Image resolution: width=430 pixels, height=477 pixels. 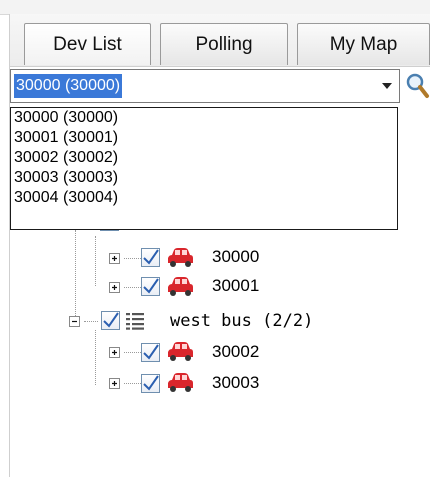 I want to click on device-select-value: 30000 (30000), so click(x=68, y=86).